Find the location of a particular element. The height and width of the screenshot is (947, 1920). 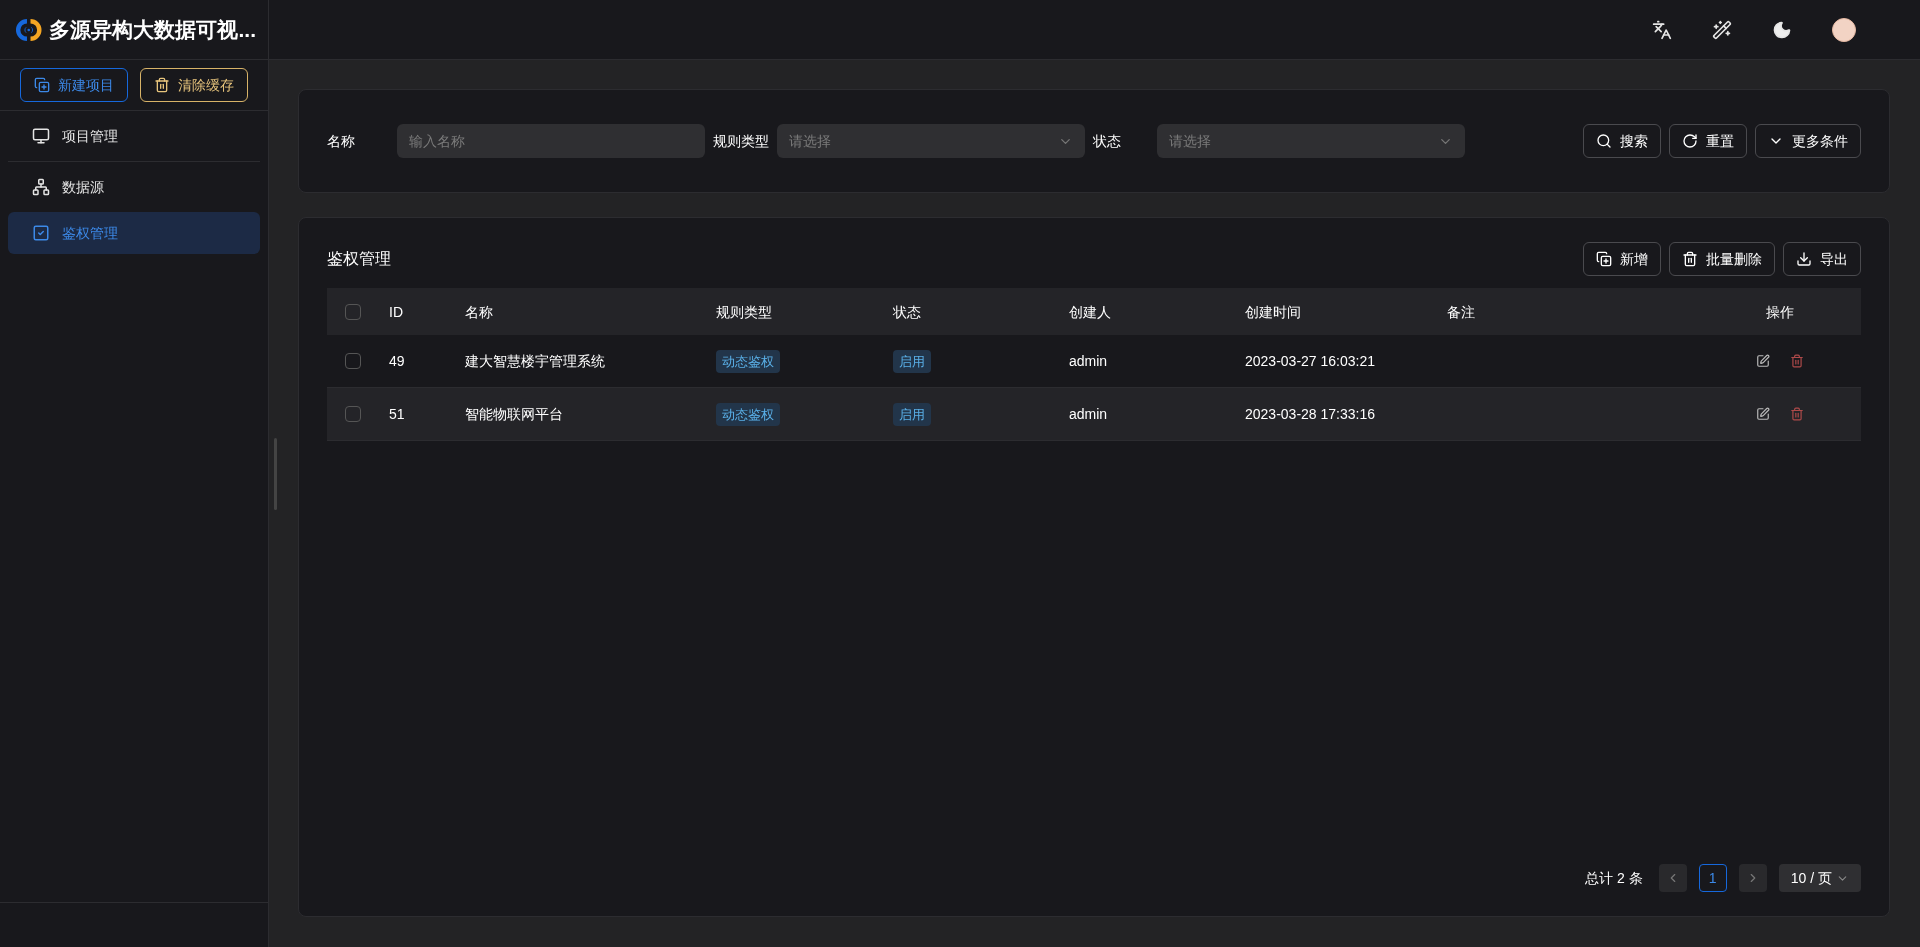

filter-button: 搜索 is located at coordinates (1622, 141).